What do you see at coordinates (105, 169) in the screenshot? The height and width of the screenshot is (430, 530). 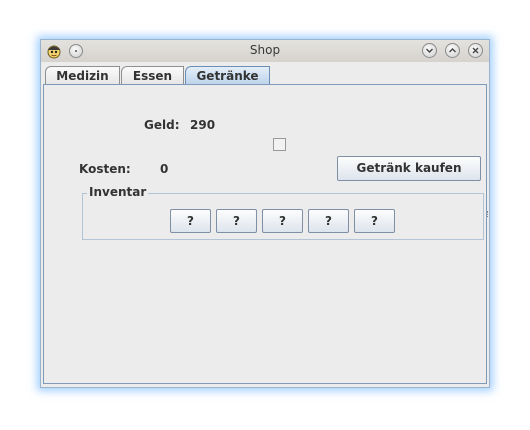 I see `cost-label: Kosten:` at bounding box center [105, 169].